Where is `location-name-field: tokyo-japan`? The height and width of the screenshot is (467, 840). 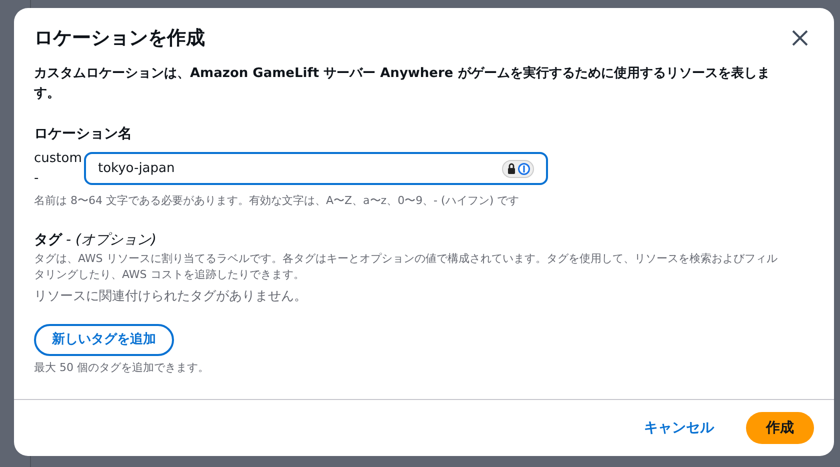
location-name-field: tokyo-japan is located at coordinates (316, 168).